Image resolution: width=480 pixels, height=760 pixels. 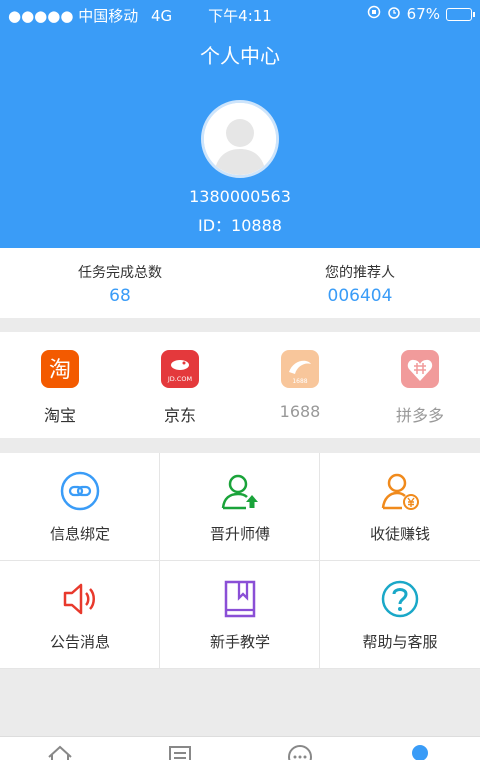 I want to click on platform-1688: 1688 1688, so click(x=300, y=385).